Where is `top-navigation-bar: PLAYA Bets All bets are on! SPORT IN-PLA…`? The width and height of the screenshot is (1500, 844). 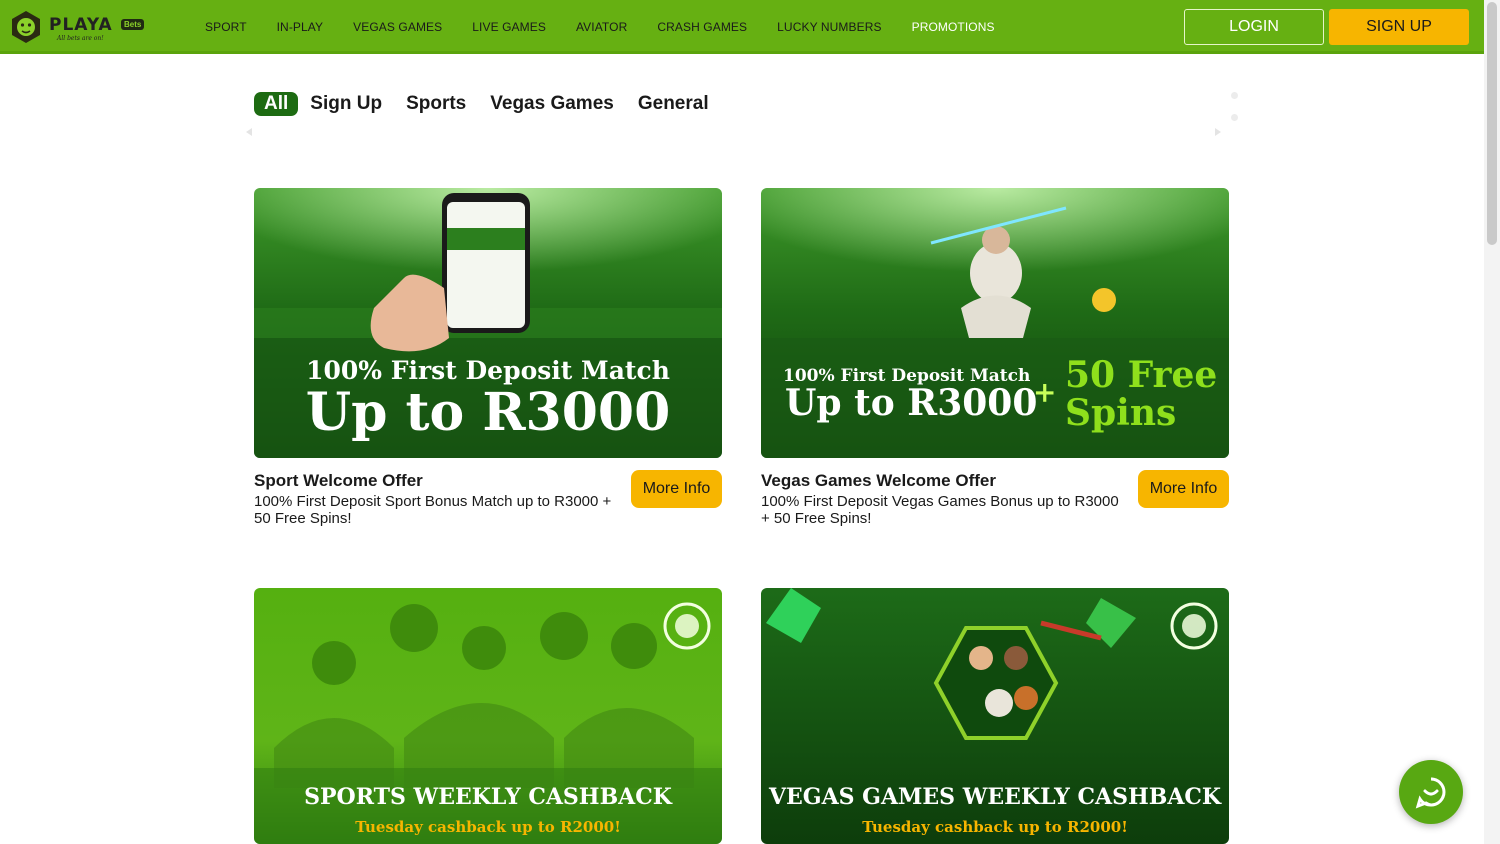
top-navigation-bar: PLAYA Bets All bets are on! SPORT IN-PLA… is located at coordinates (742, 27).